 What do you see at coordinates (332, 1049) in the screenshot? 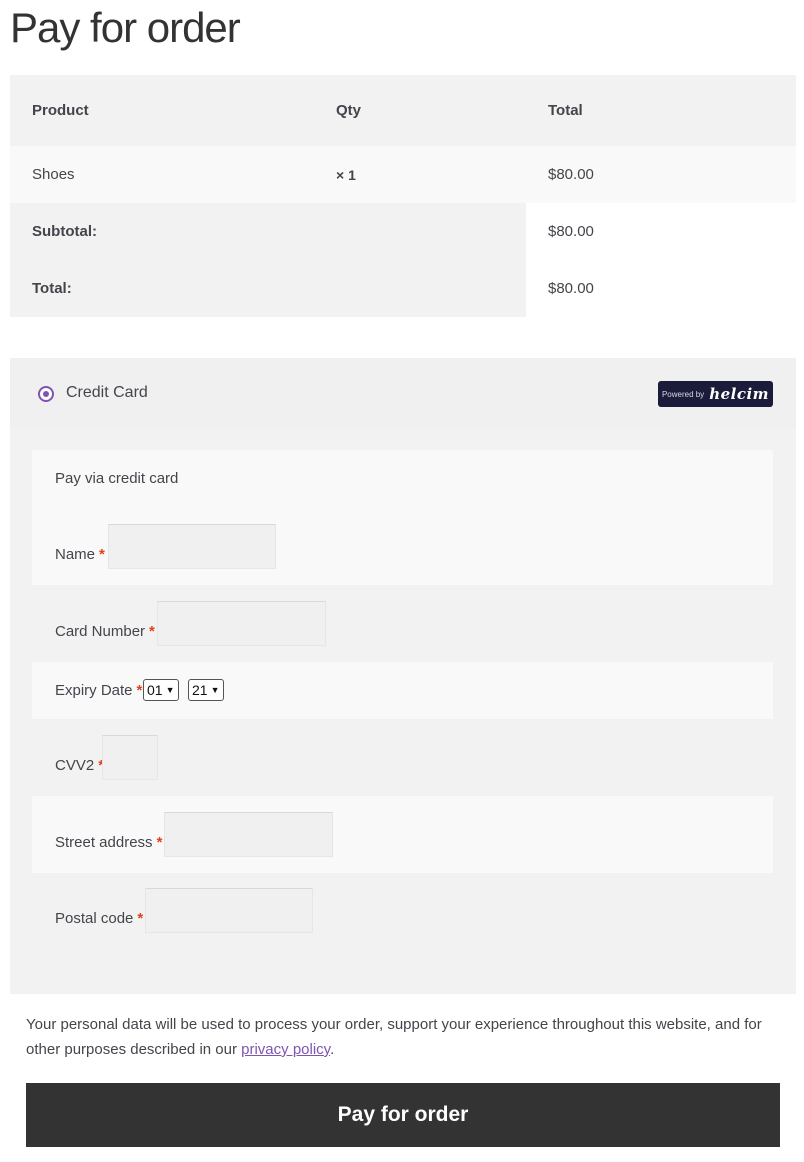
I see `privacy-notice-end: .` at bounding box center [332, 1049].